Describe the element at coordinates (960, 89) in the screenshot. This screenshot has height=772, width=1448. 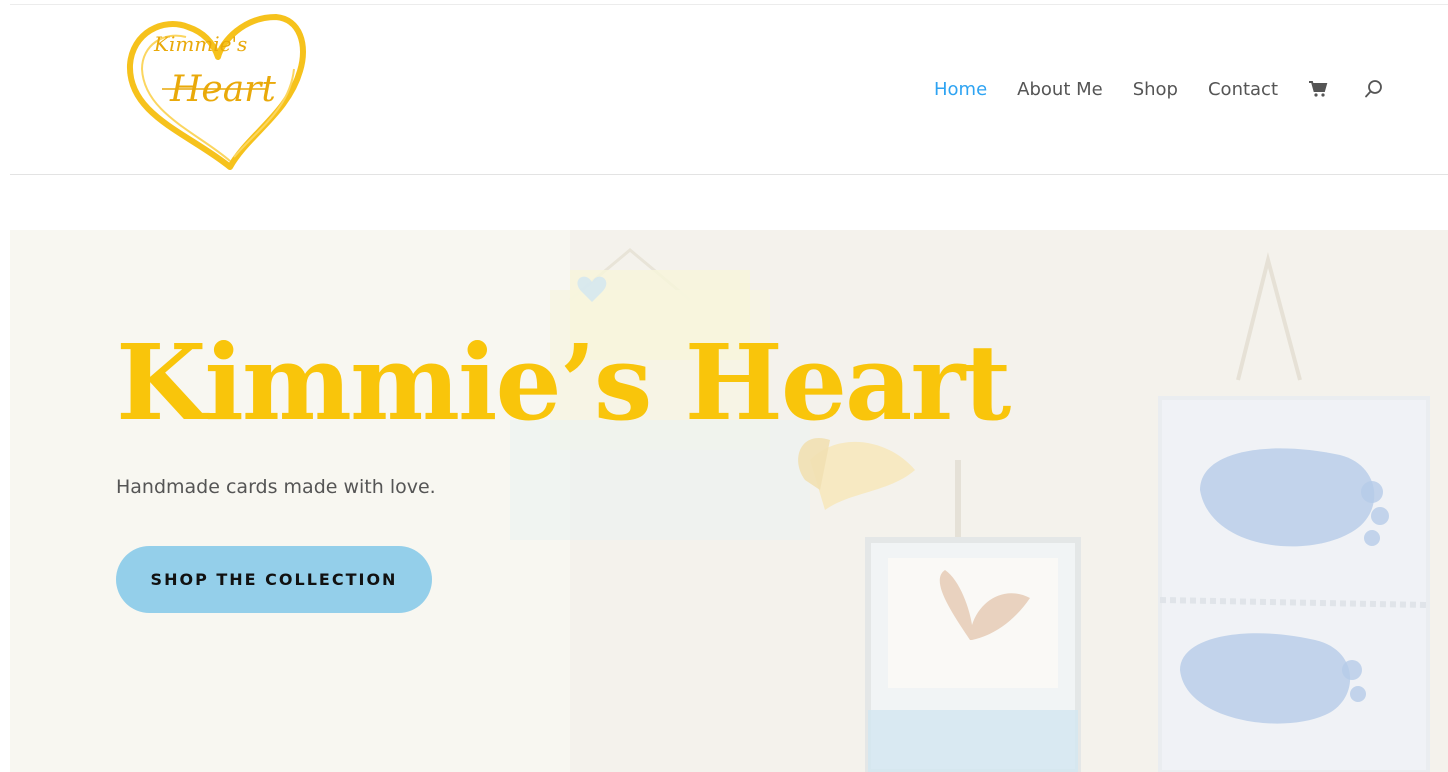
I see `nav-home: Home` at that location.